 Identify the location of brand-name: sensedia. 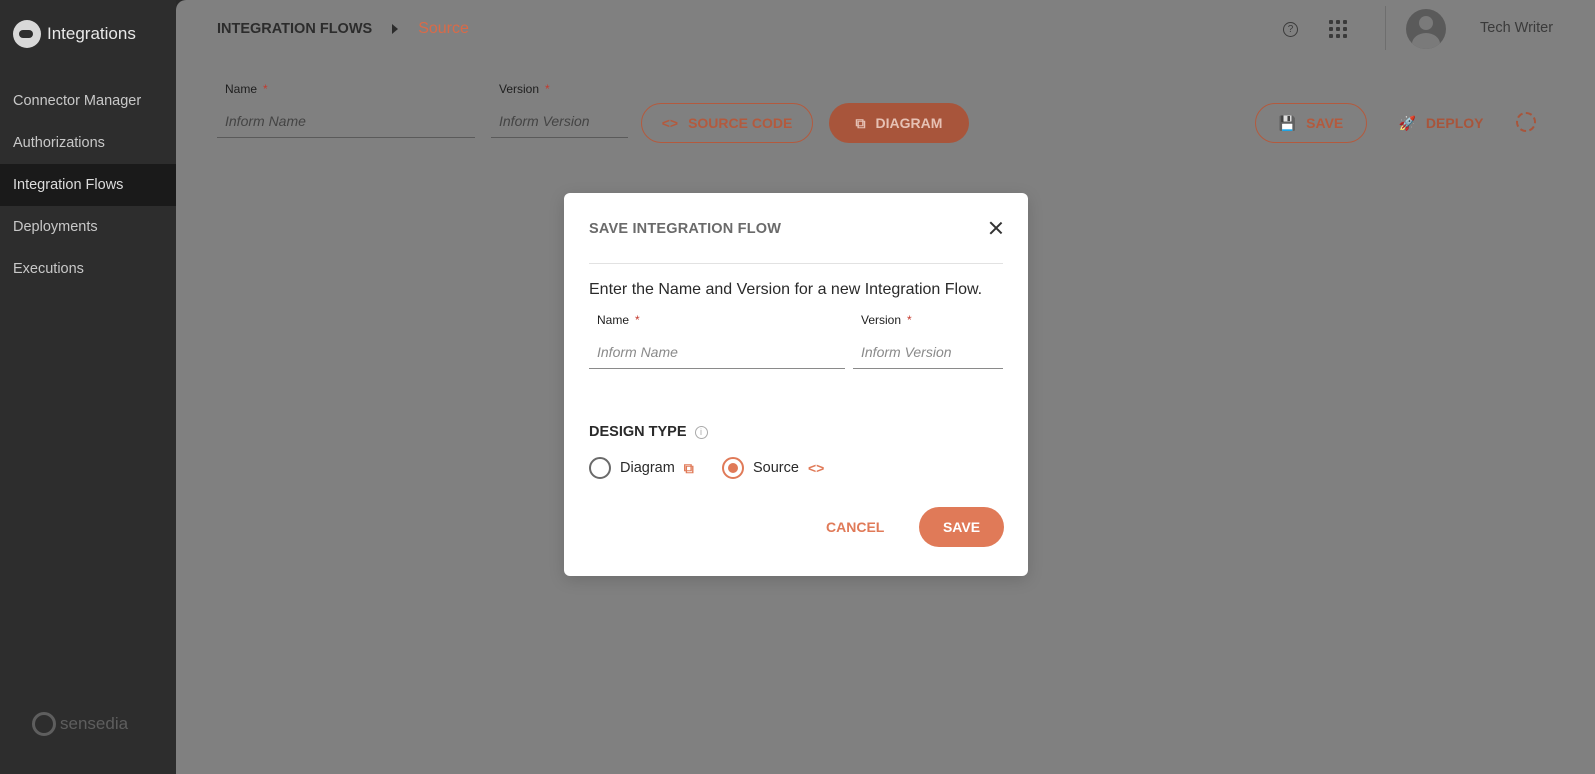
(94, 723).